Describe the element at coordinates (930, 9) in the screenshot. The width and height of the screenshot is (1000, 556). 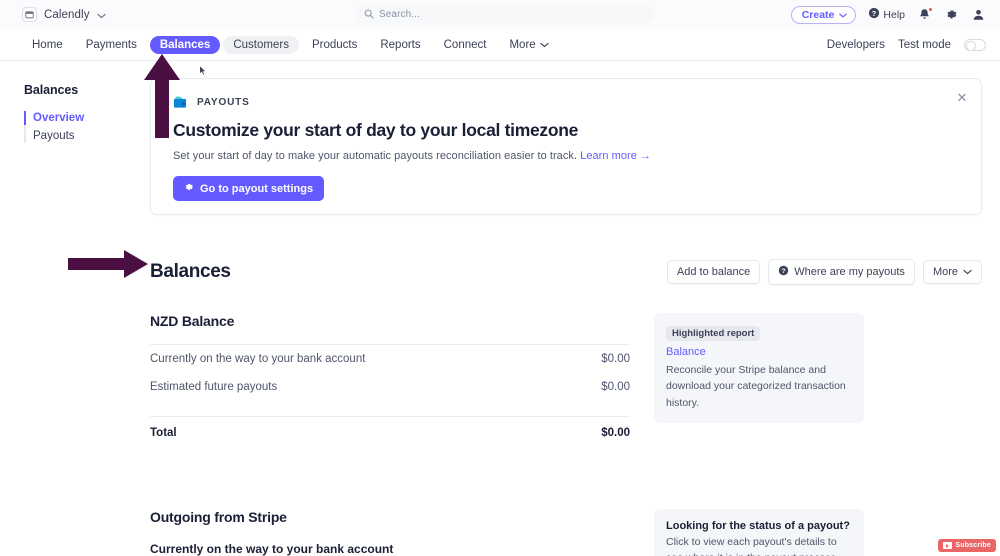
I see `notification-badge` at that location.